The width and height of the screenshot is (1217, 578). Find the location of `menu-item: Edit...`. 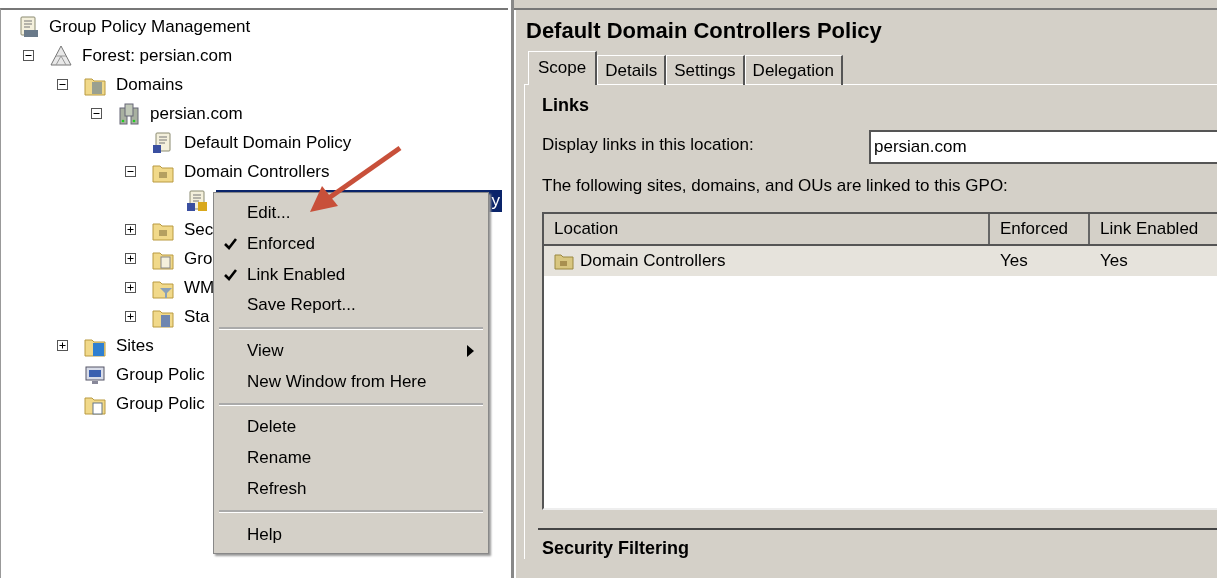

menu-item: Edit... is located at coordinates (351, 213).